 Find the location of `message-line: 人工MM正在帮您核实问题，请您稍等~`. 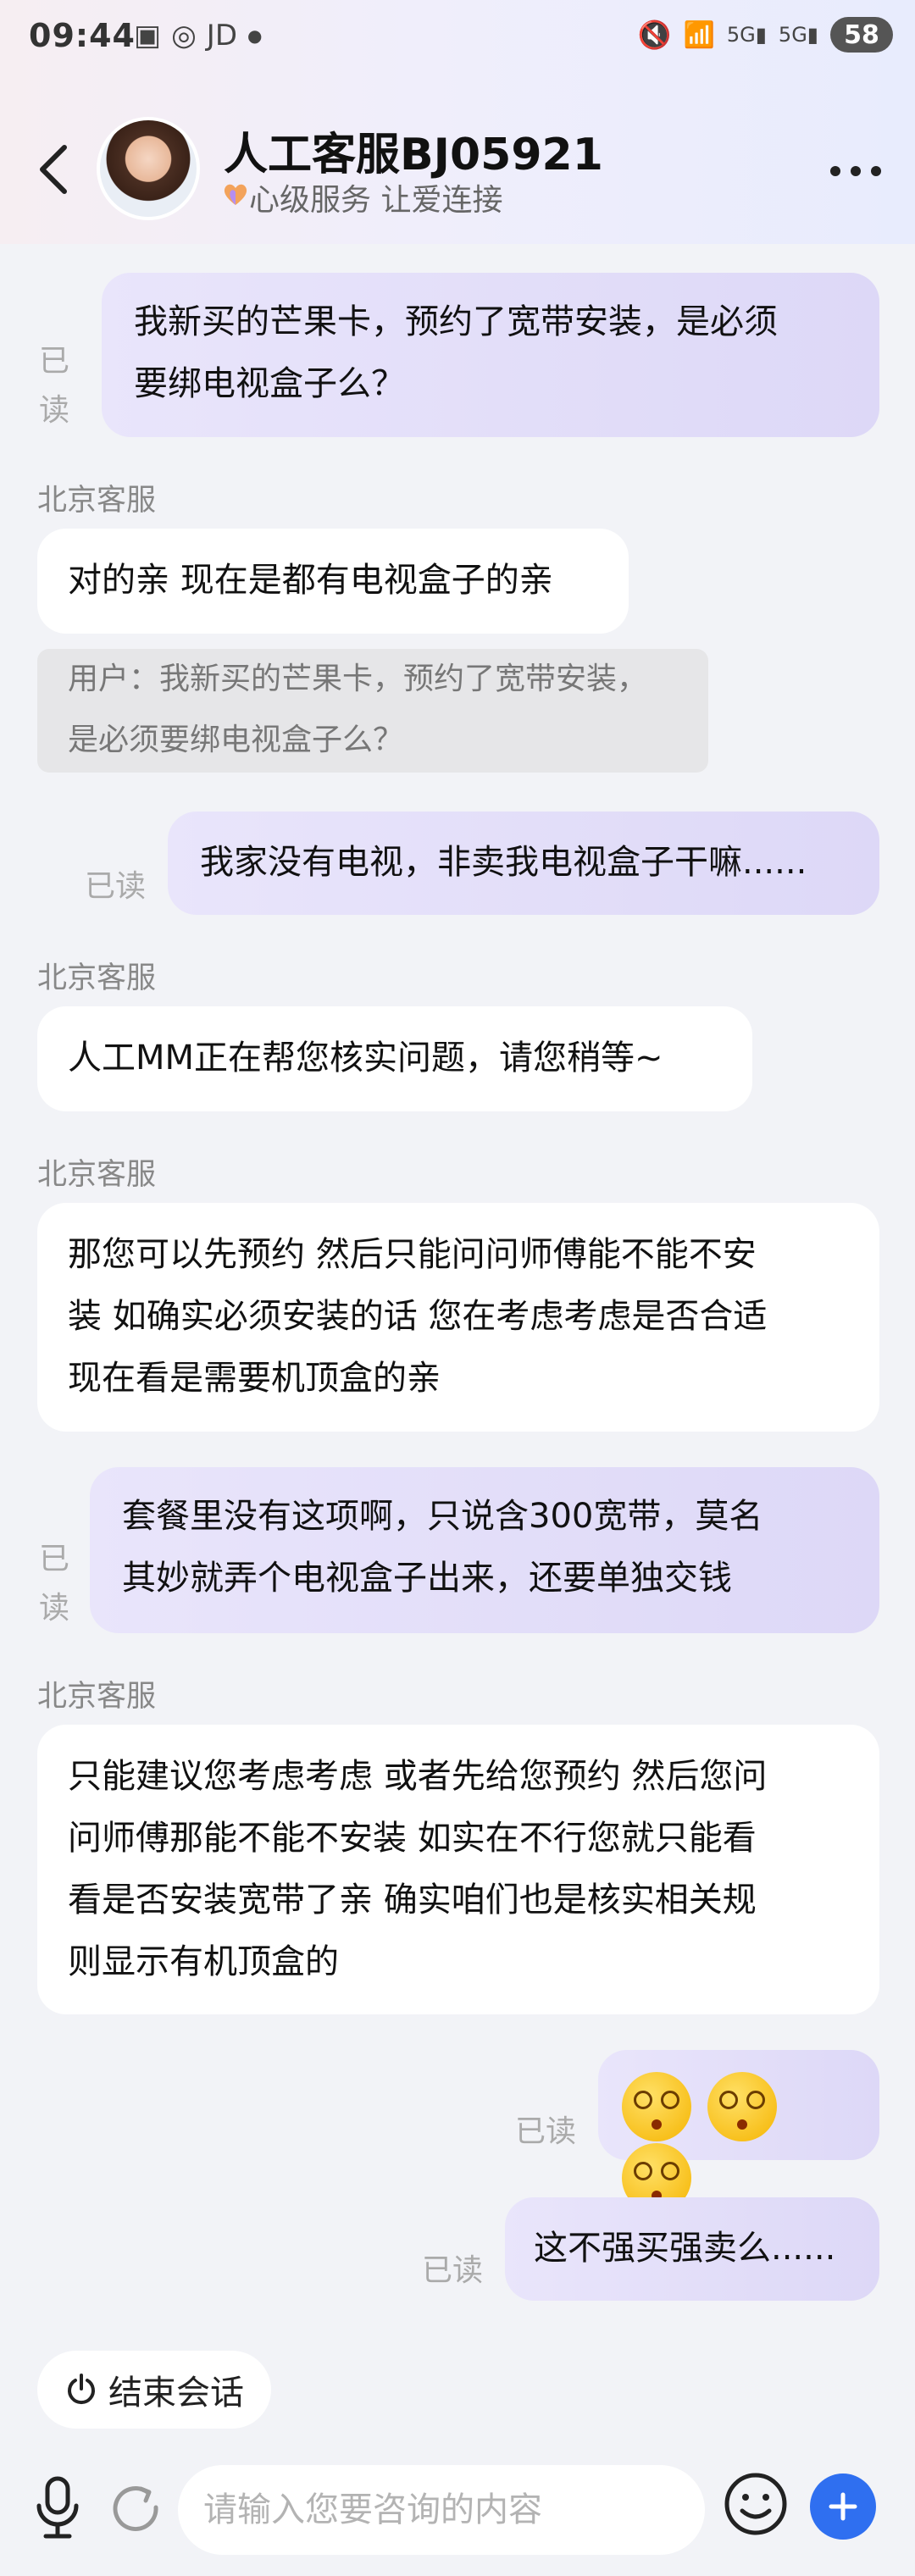

message-line: 人工MM正在帮您核实问题，请您稍等~ is located at coordinates (365, 1058).